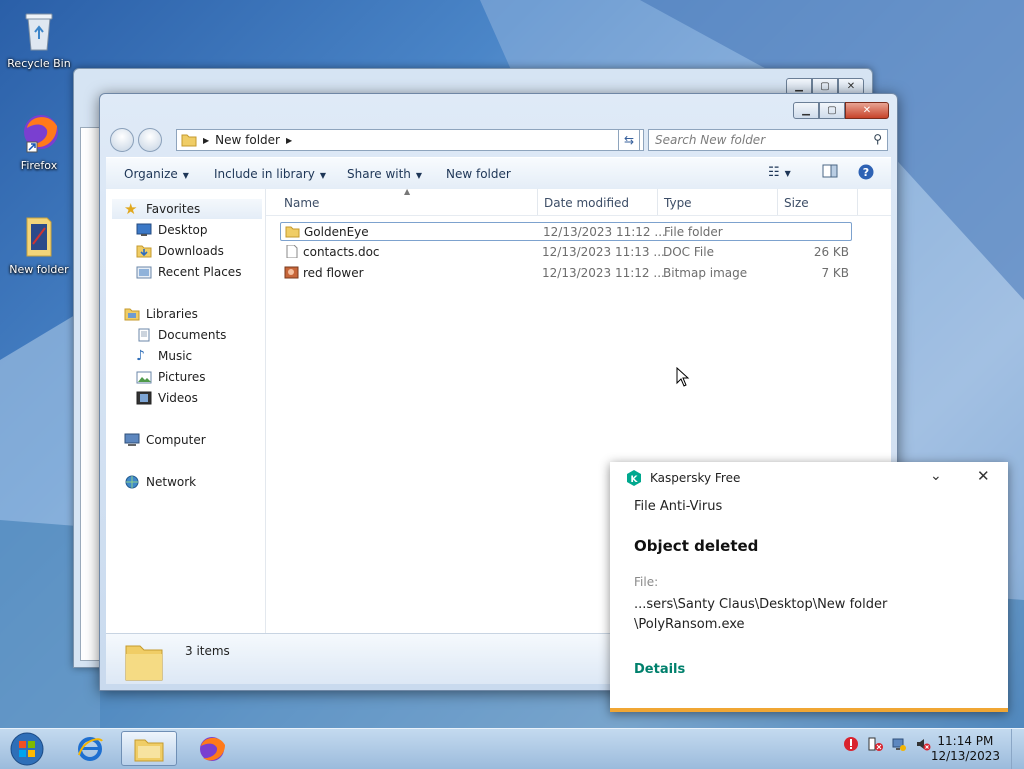  What do you see at coordinates (867, 110) in the screenshot?
I see `close-button: ✕` at bounding box center [867, 110].